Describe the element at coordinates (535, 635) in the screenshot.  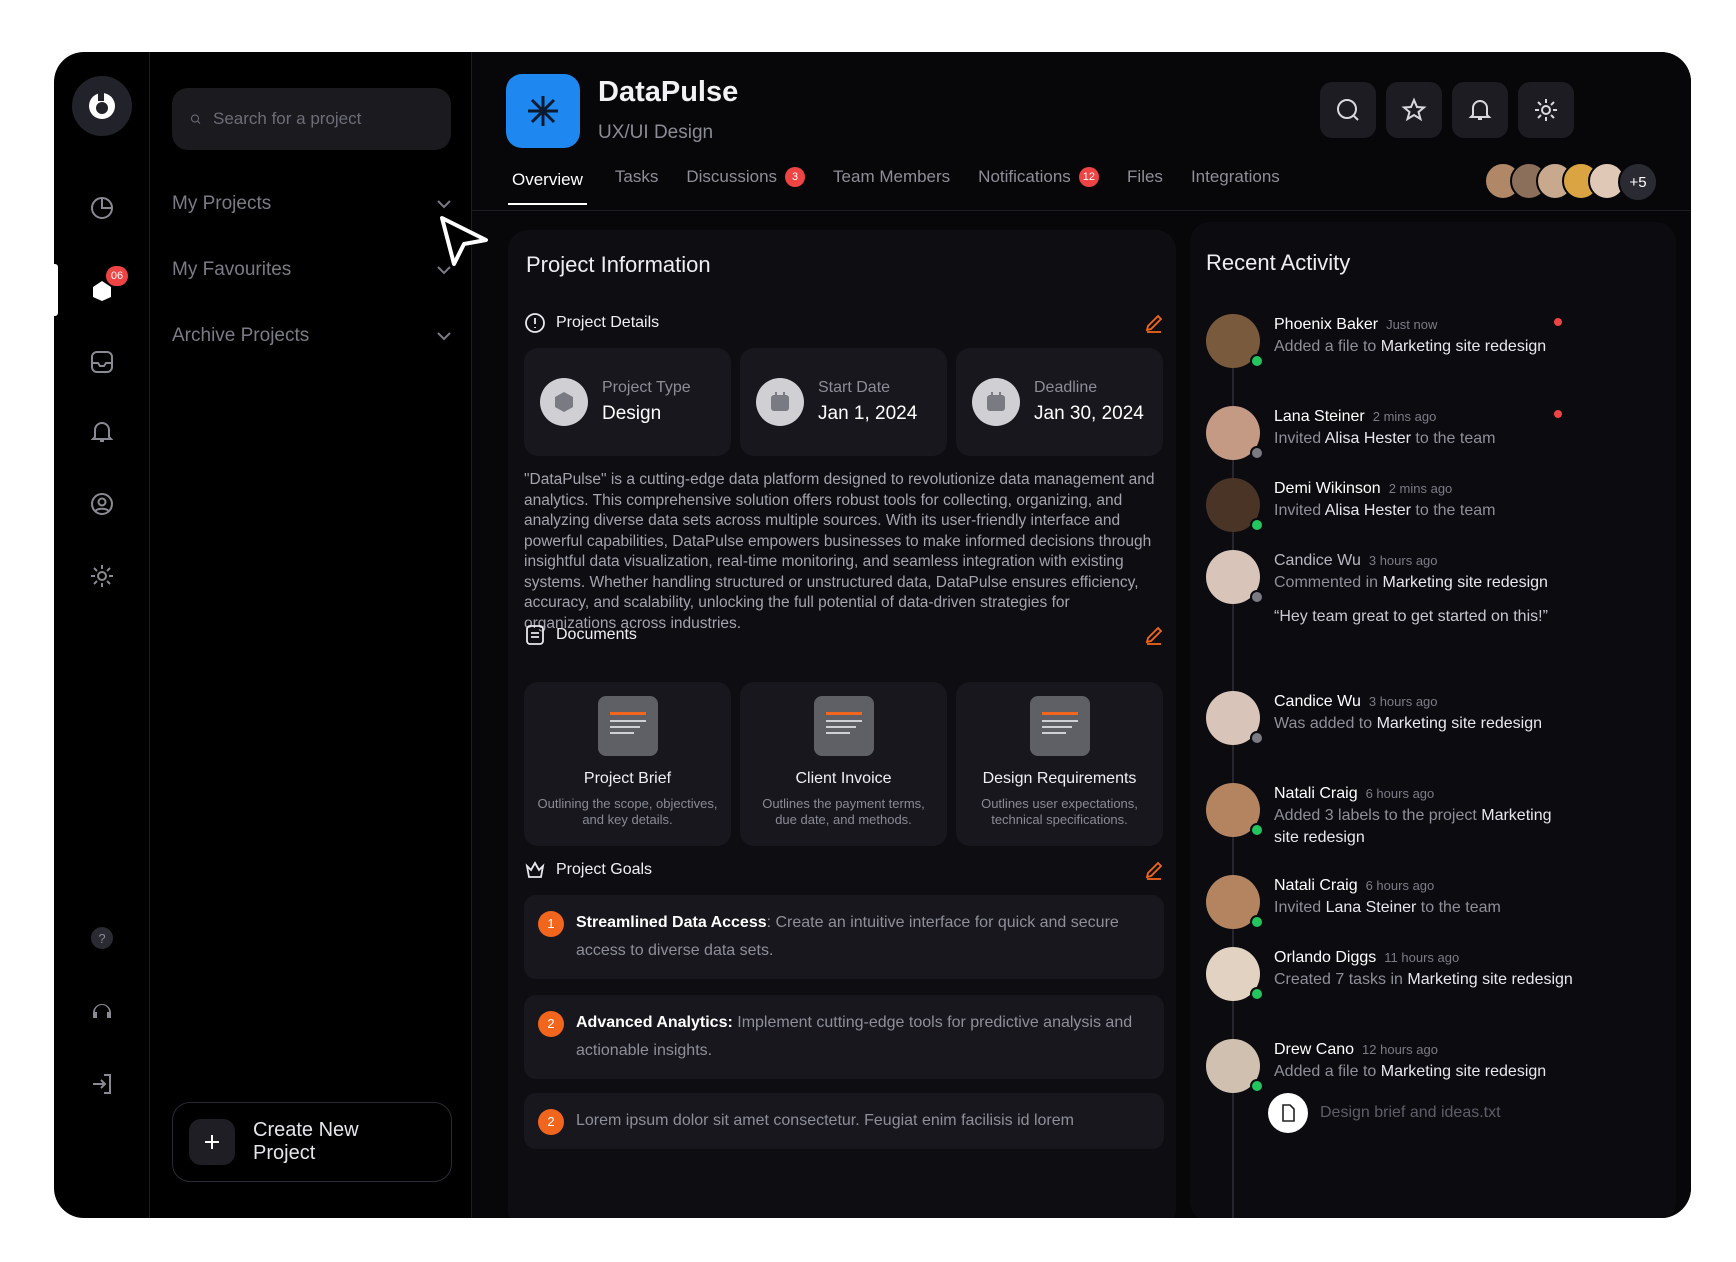
I see `document-icon` at that location.